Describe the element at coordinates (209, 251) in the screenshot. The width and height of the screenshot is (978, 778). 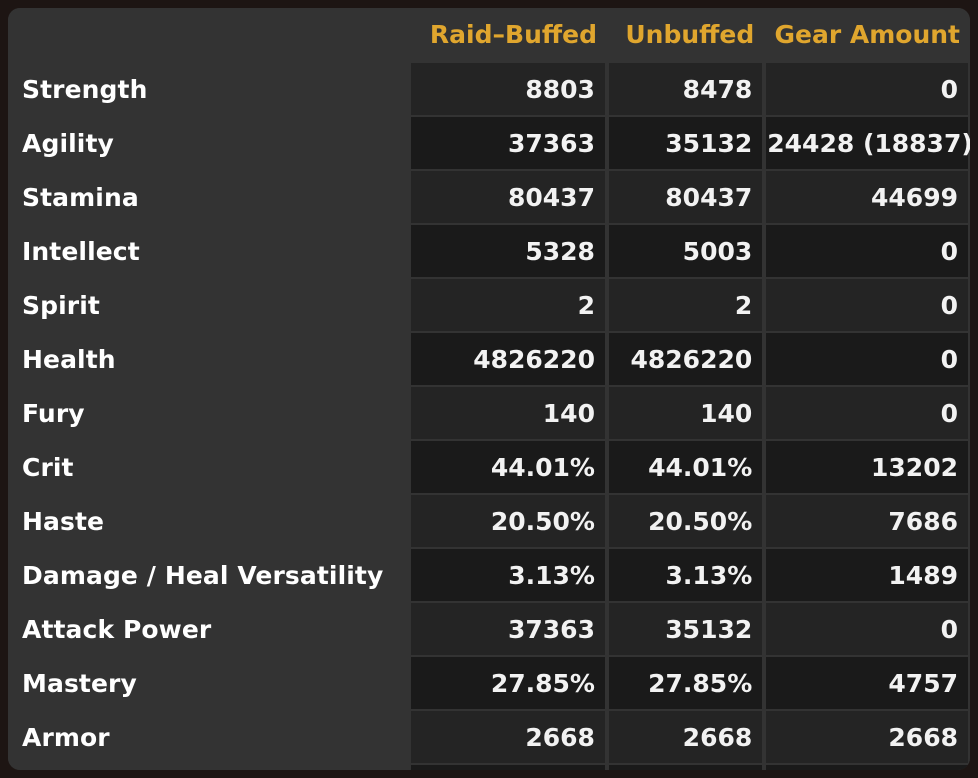
I see `stat-name-cell: Intellect` at that location.